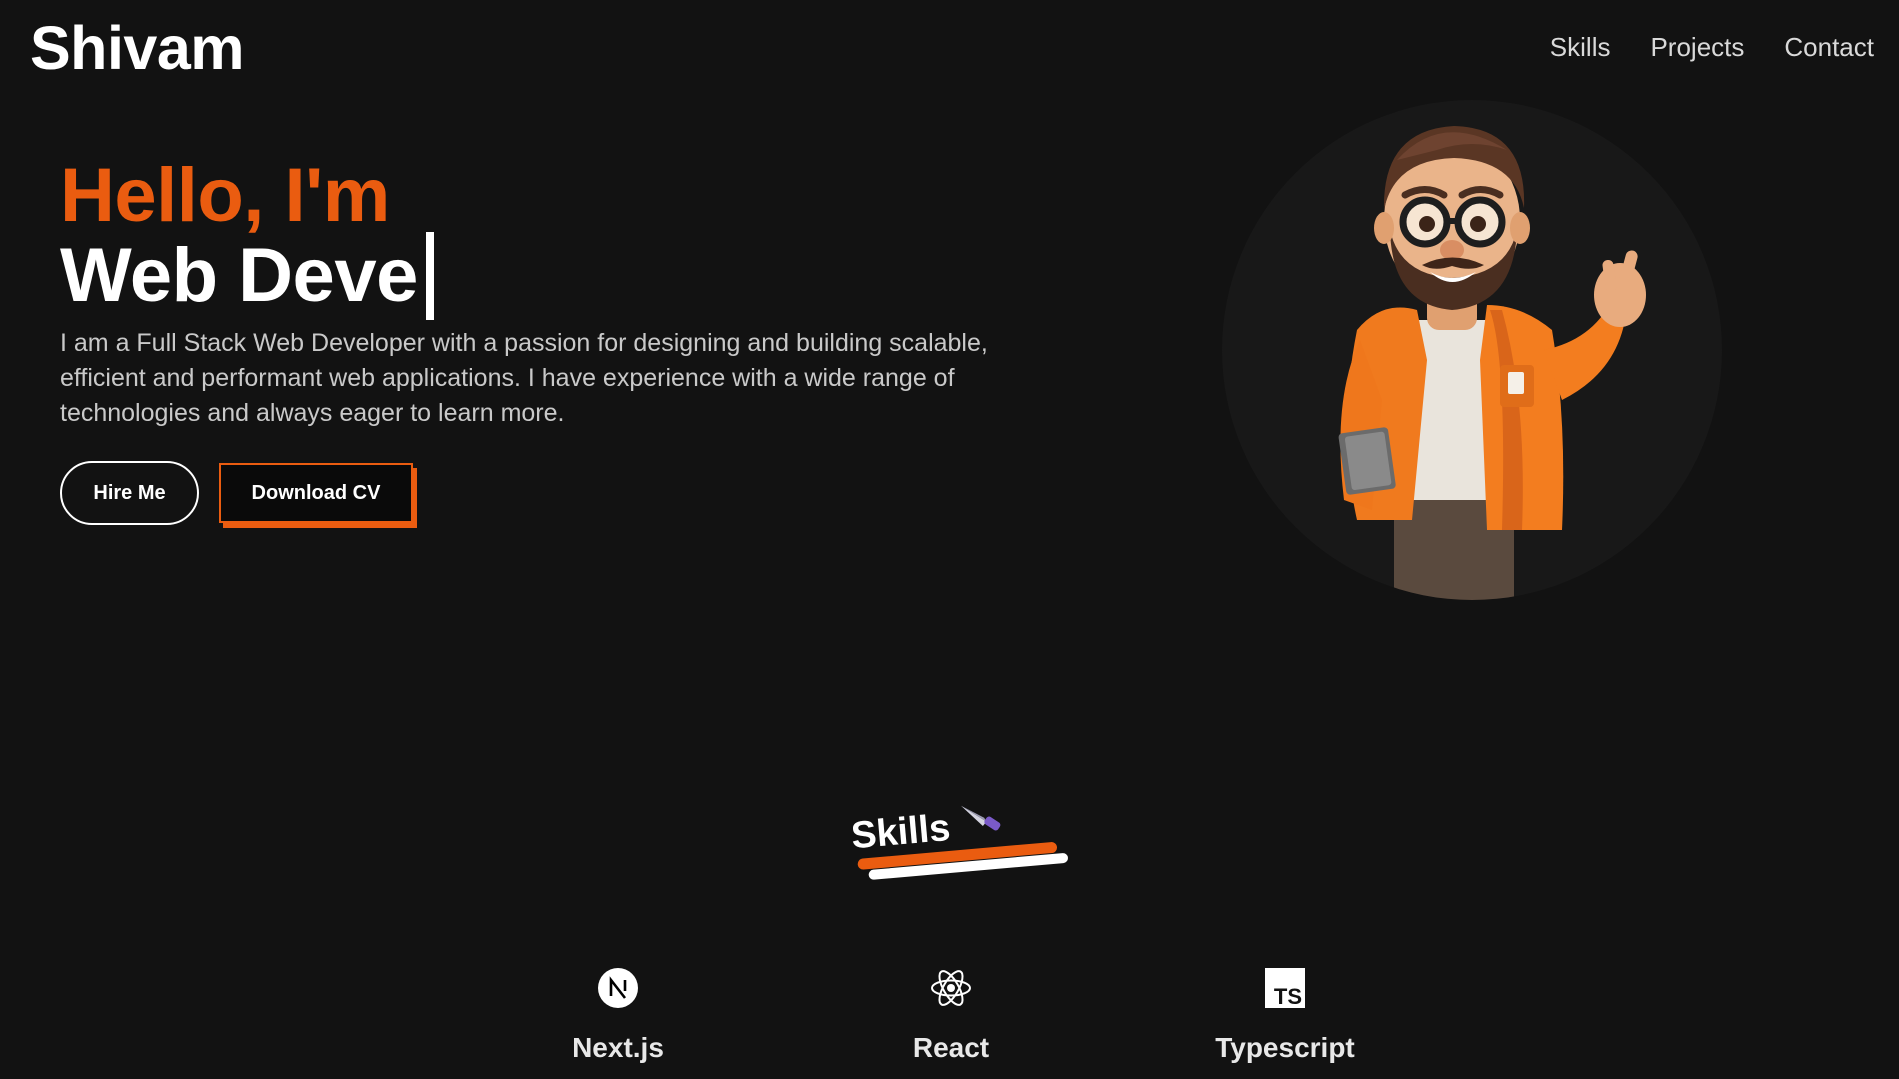 This screenshot has width=1899, height=1079. Describe the element at coordinates (1697, 47) in the screenshot. I see `nav-link-projects: Projects` at that location.